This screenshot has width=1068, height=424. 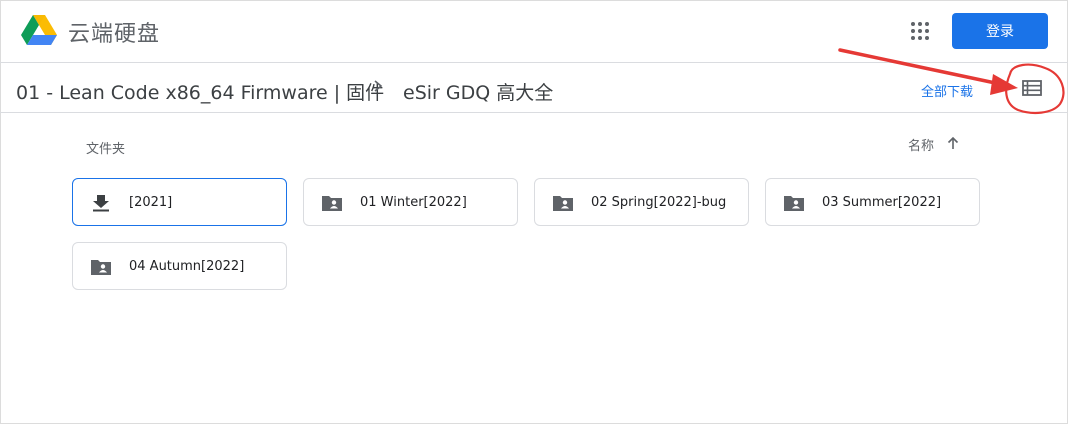 What do you see at coordinates (114, 34) in the screenshot?
I see `app-title: 云端硬盘` at bounding box center [114, 34].